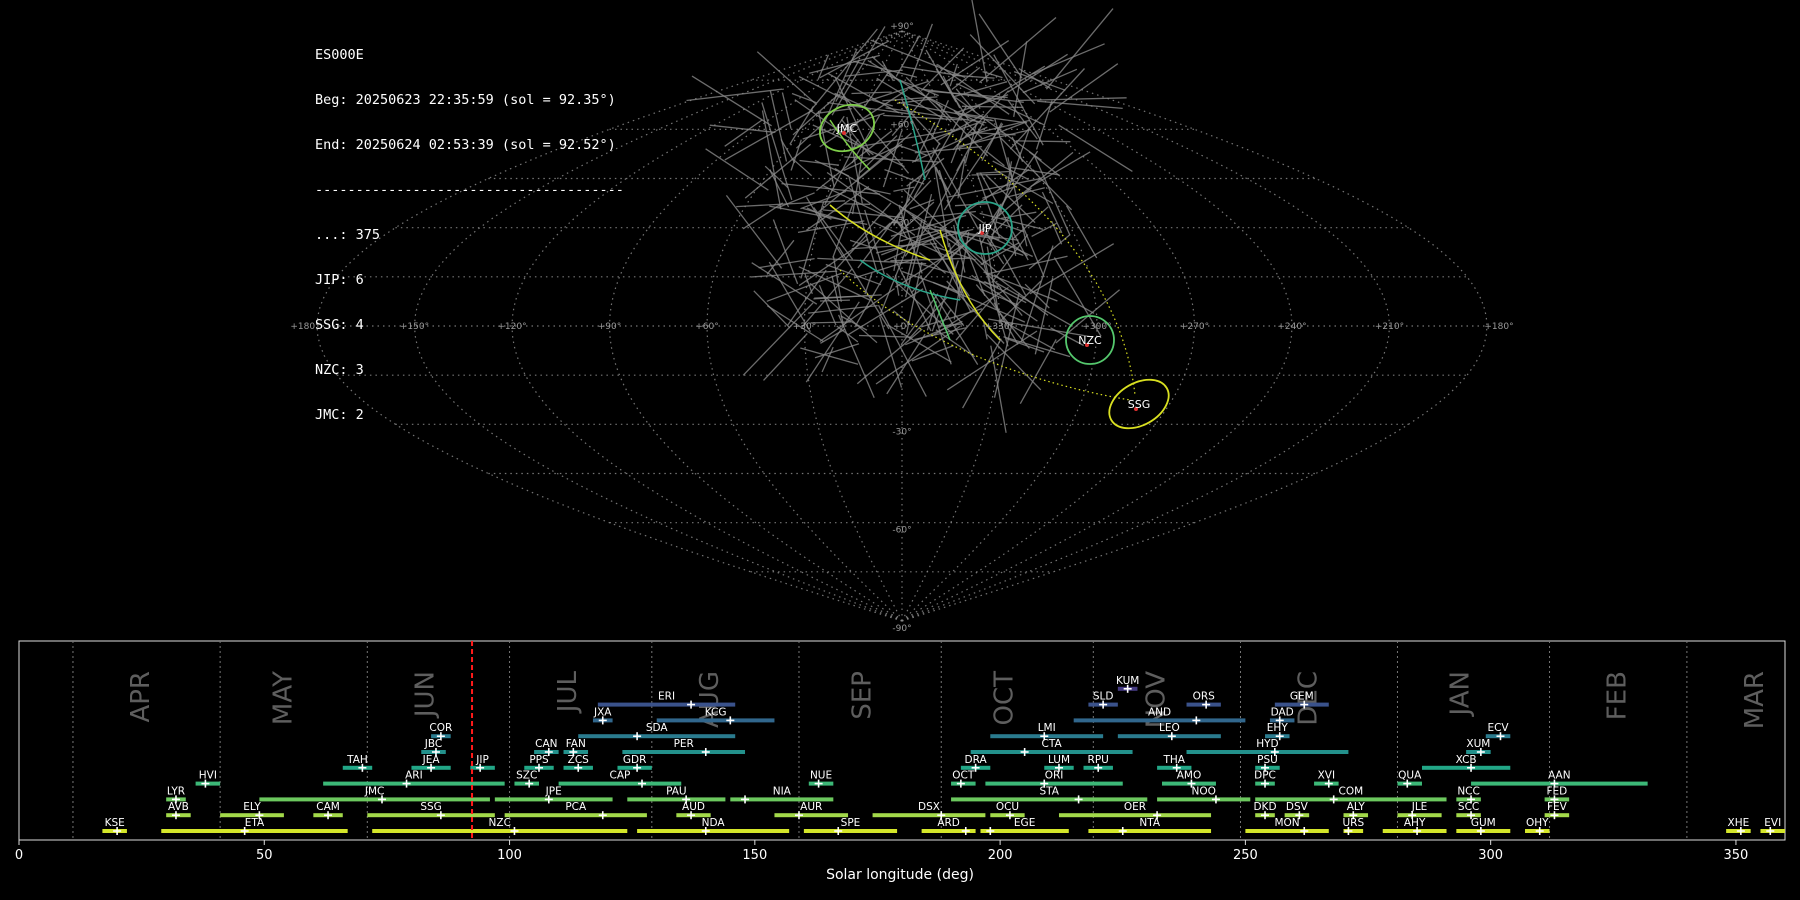  Describe the element at coordinates (1054, 776) in the screenshot. I see `shower-label: ORI` at that location.